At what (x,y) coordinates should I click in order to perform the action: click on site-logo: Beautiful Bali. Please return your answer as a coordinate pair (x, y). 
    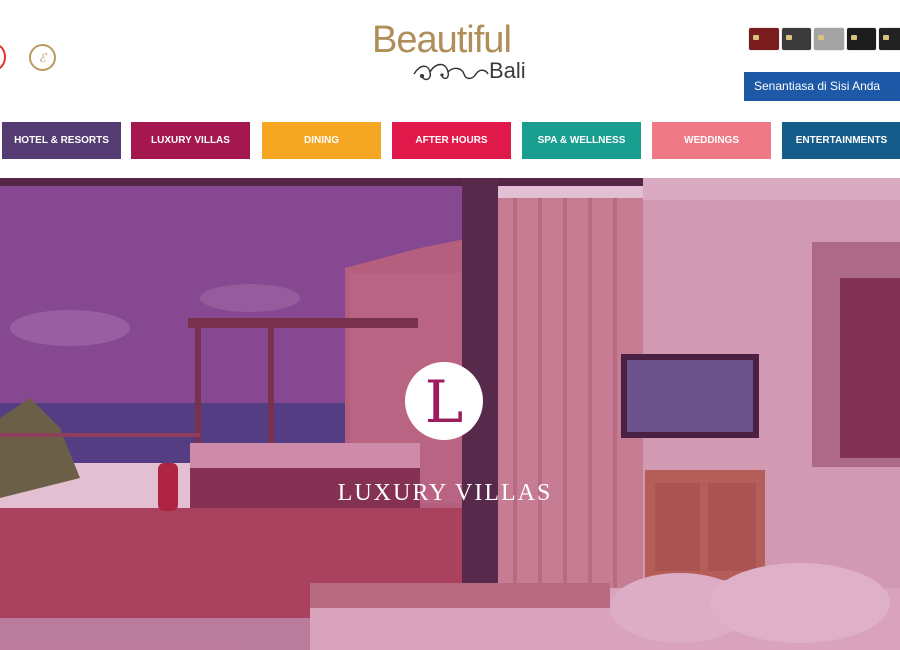
    Looking at the image, I should click on (452, 53).